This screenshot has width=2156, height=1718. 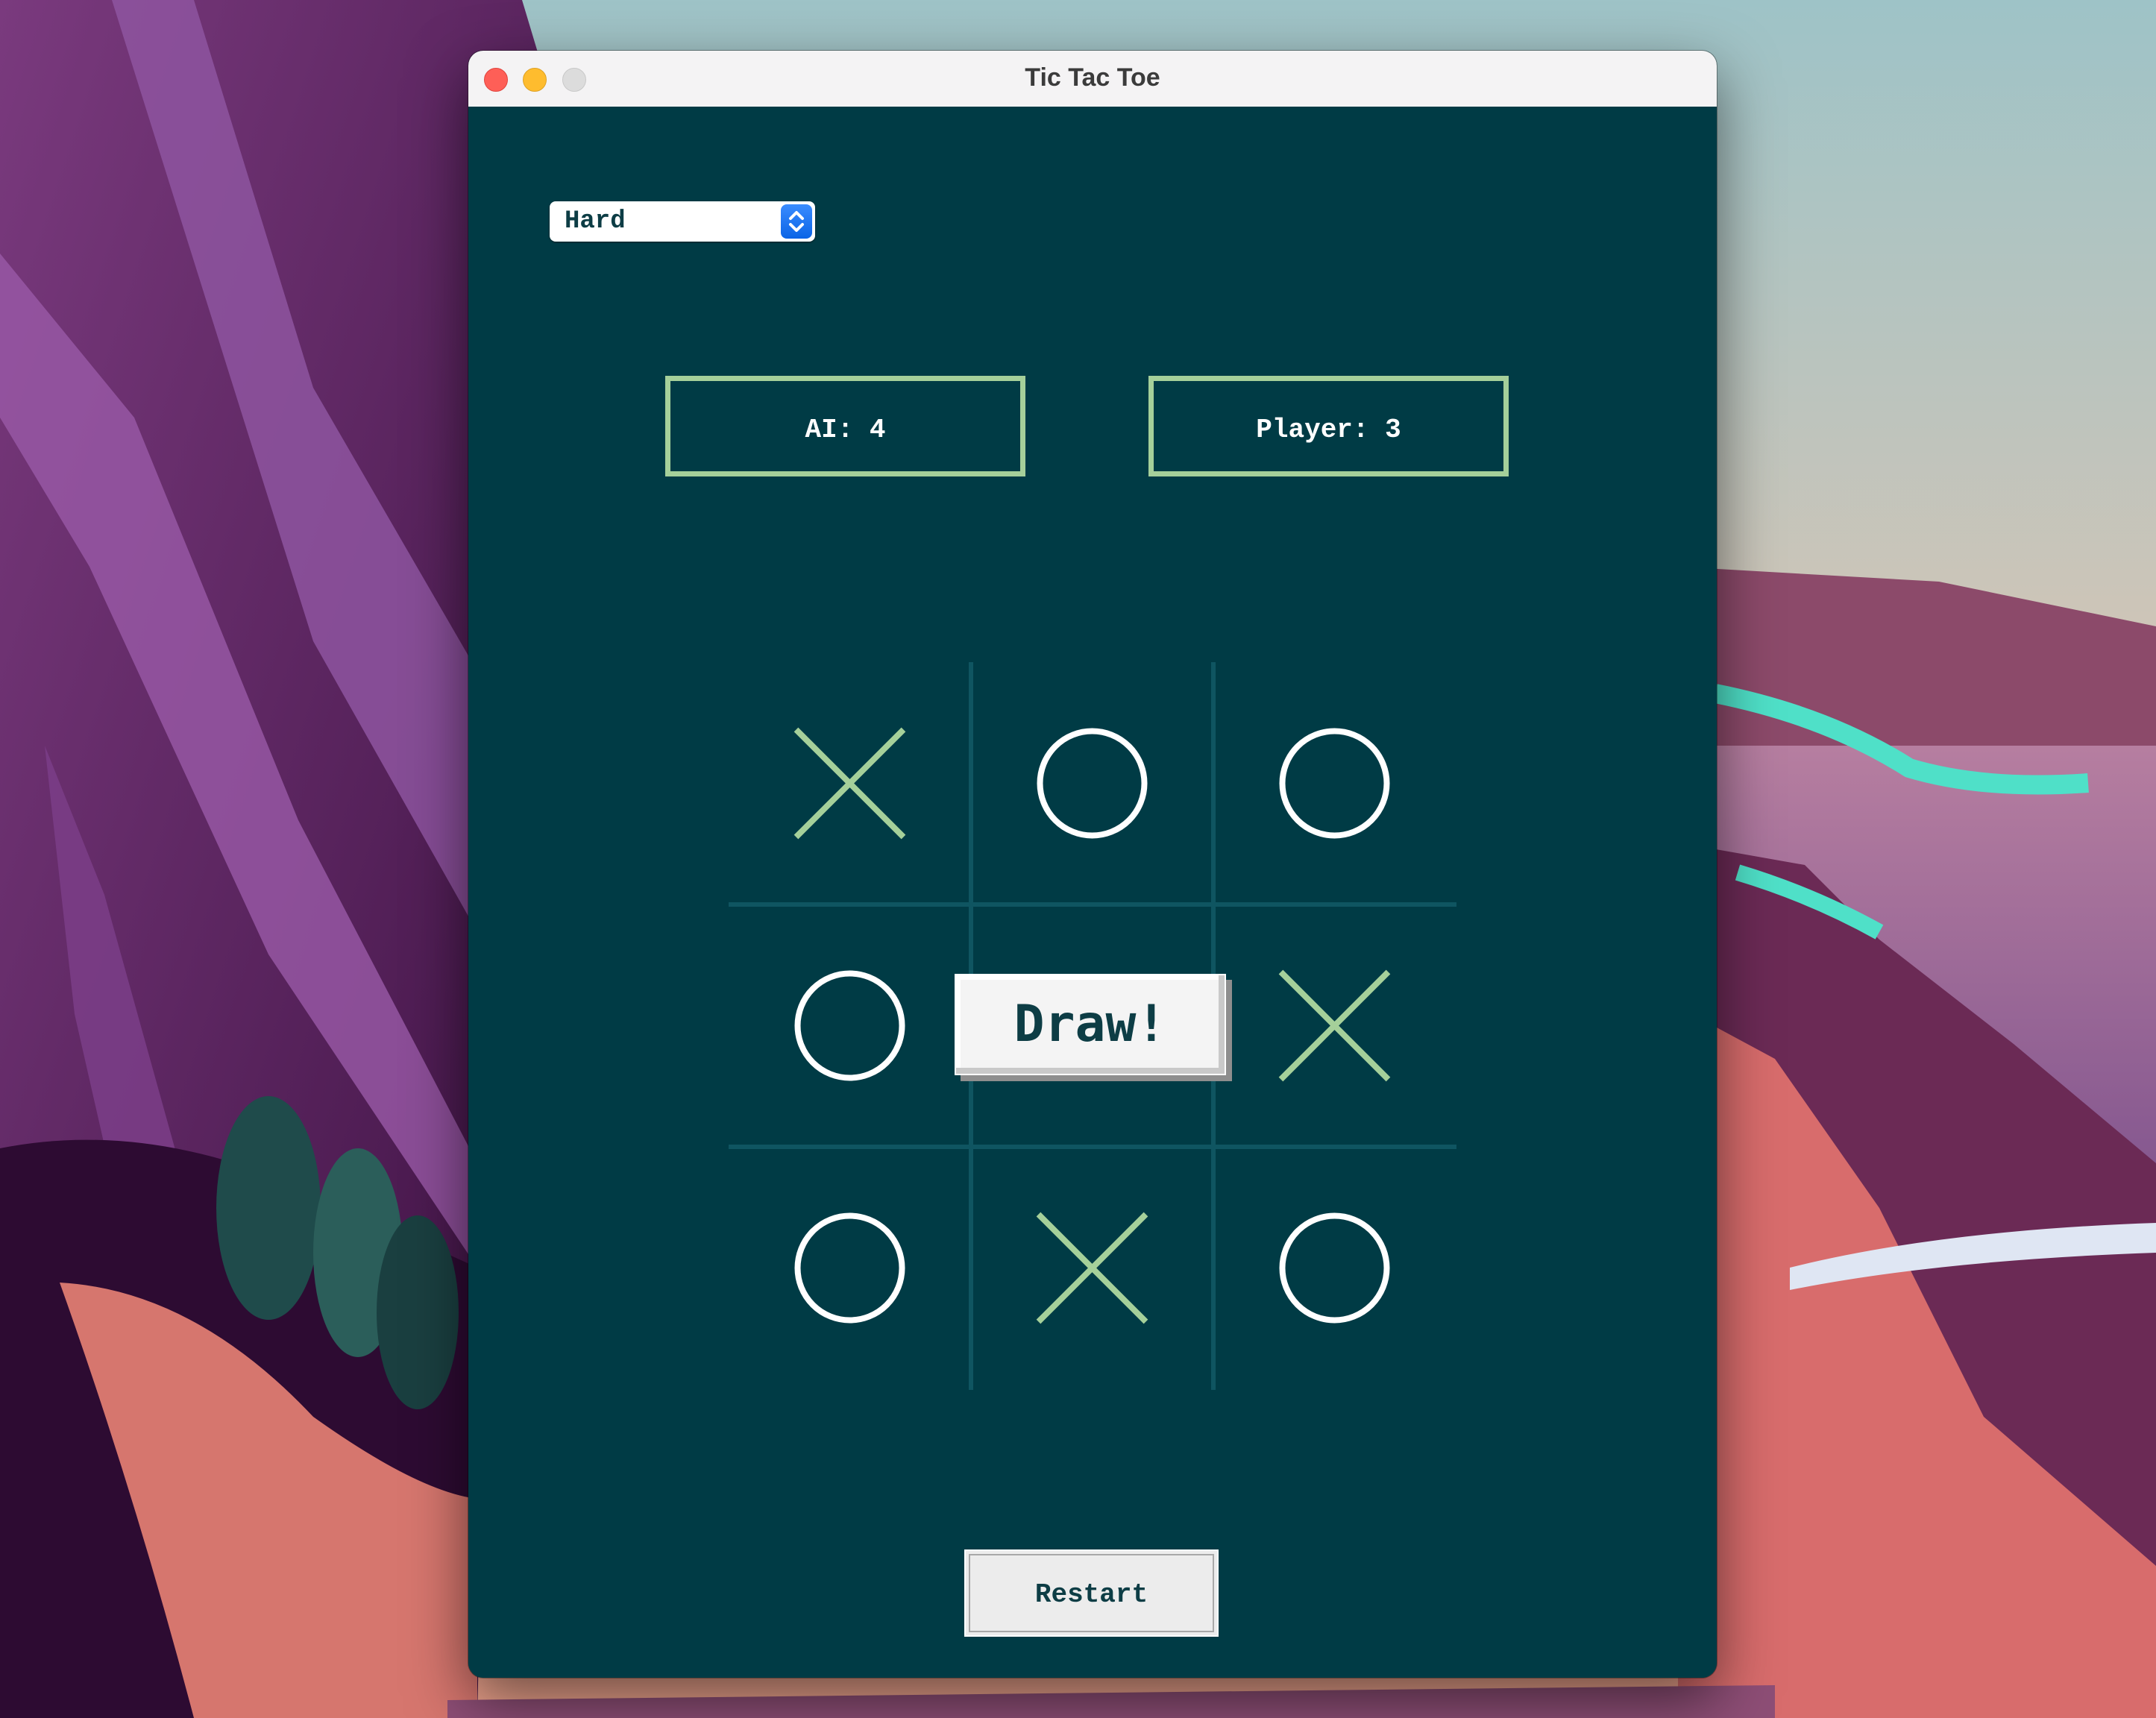 What do you see at coordinates (845, 430) in the screenshot?
I see `ai-score-label: AI: 4` at bounding box center [845, 430].